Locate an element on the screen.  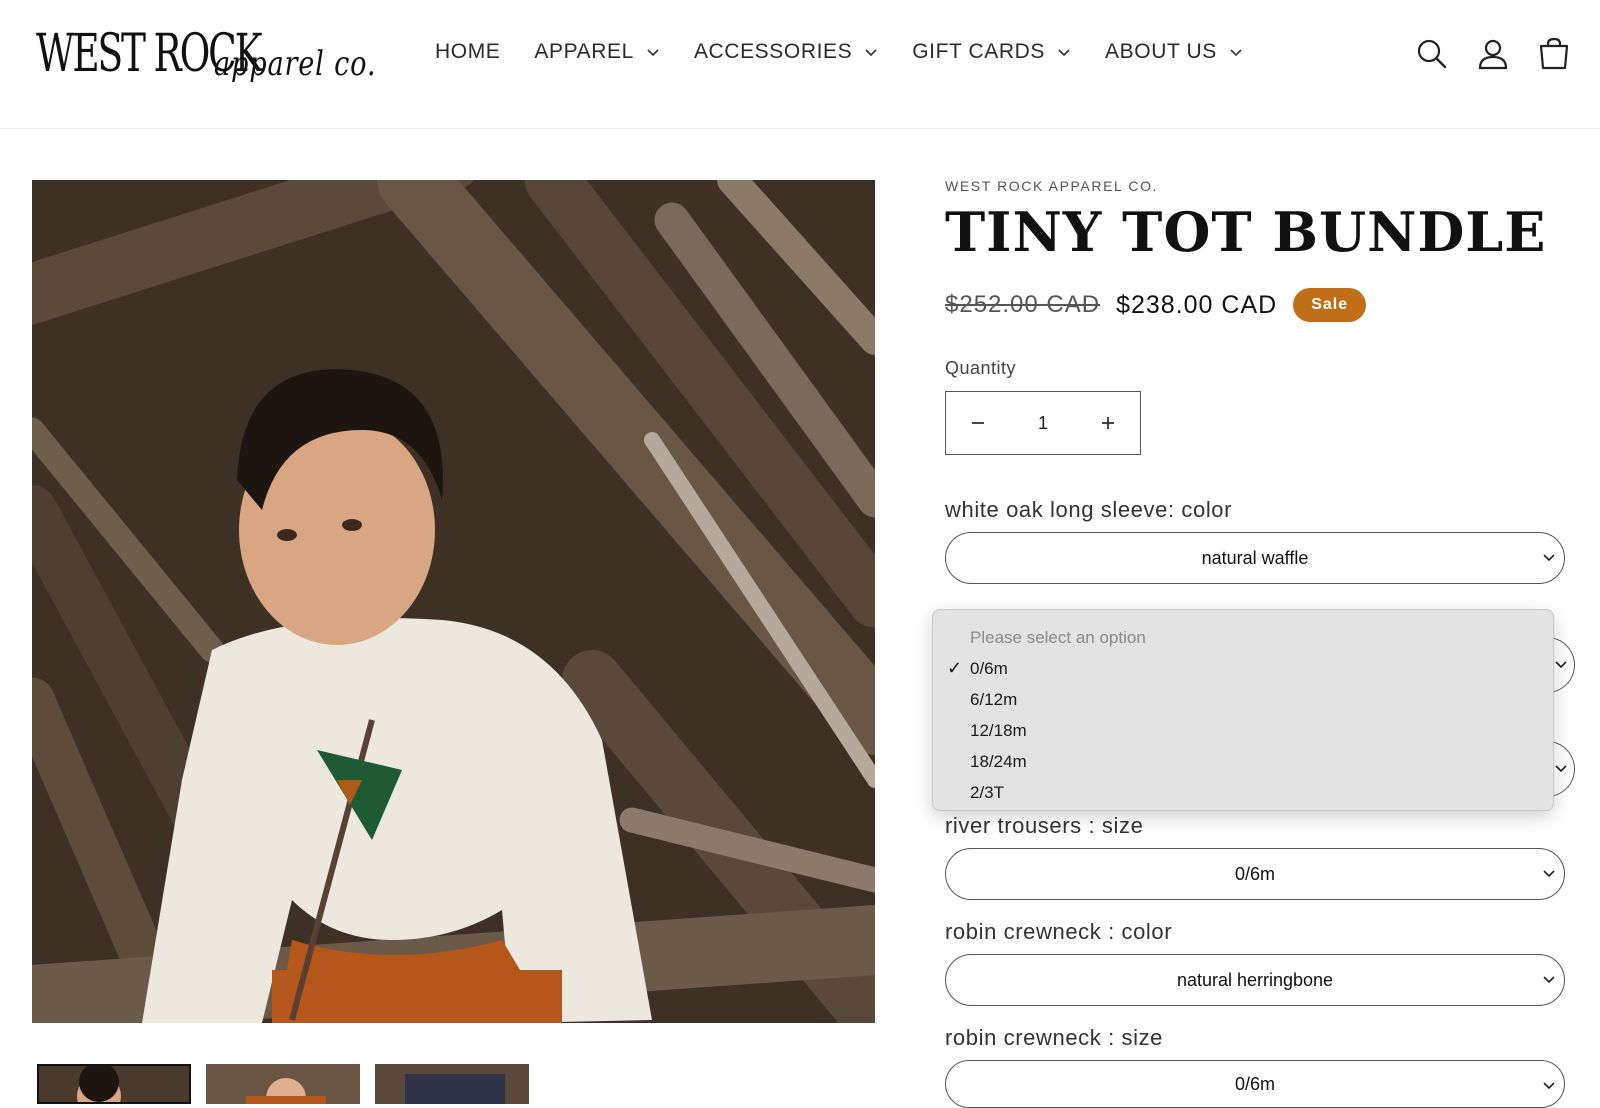
dropdown-option: 18/24m is located at coordinates (1243, 761).